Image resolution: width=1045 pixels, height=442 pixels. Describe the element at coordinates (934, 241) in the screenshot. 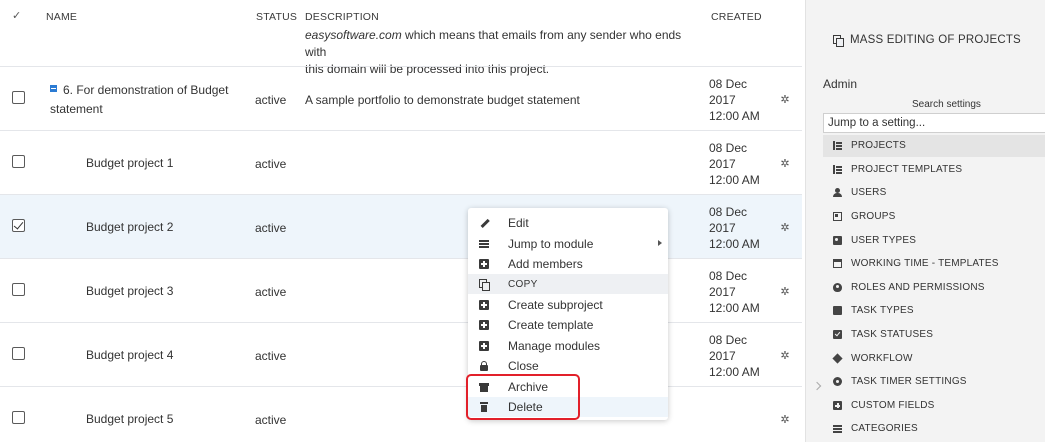

I see `sidebar-item-user-types: USER TYPES` at that location.